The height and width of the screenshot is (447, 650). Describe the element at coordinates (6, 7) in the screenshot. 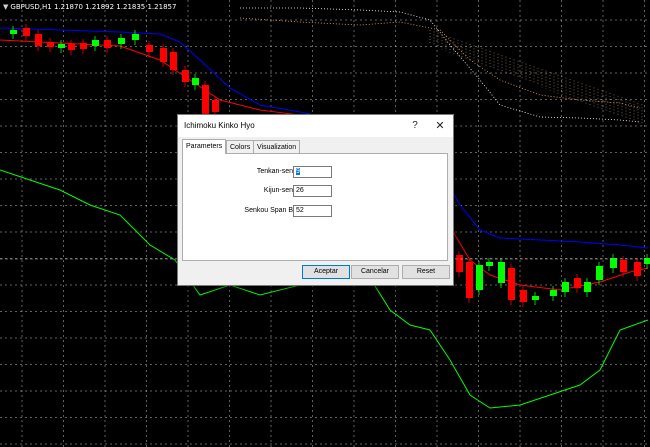

I see `chart-arrow-icon: ▼` at that location.